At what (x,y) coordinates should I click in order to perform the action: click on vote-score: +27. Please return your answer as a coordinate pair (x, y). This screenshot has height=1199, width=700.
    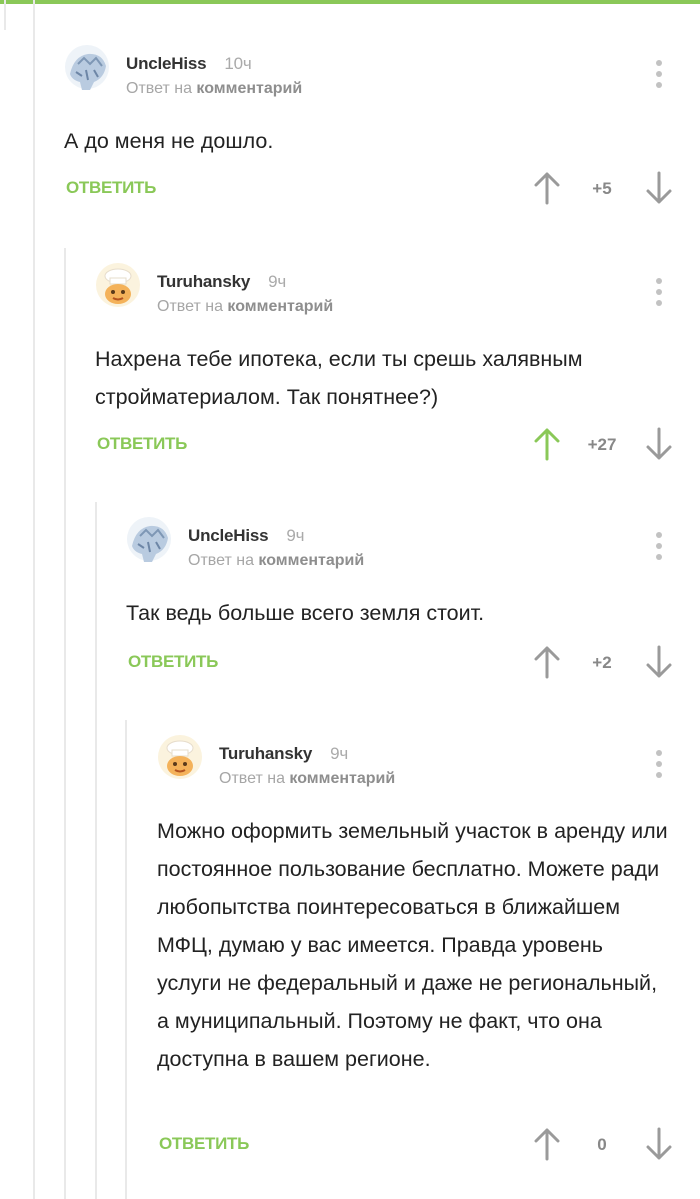
    Looking at the image, I should click on (602, 444).